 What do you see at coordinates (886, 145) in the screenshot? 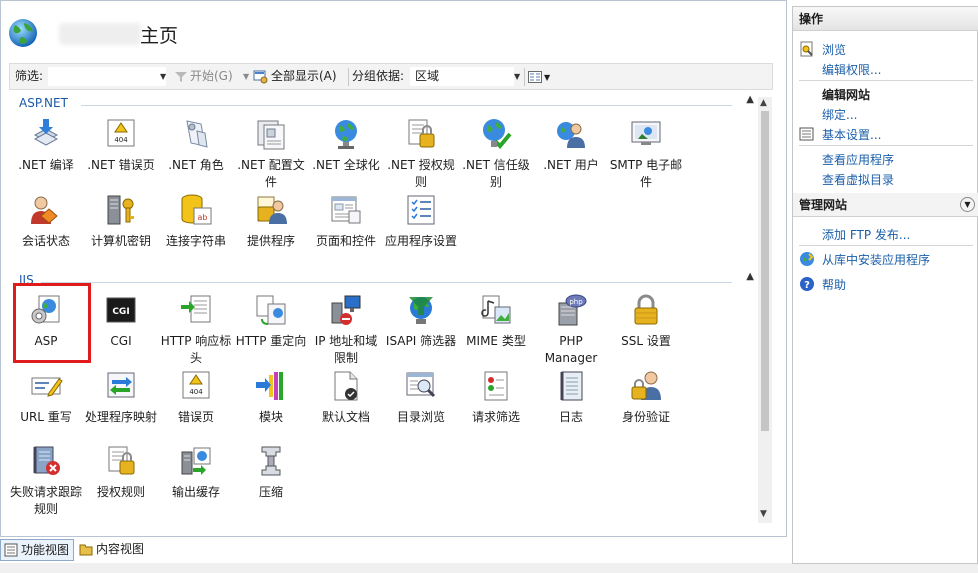
I see `actions-separator` at bounding box center [886, 145].